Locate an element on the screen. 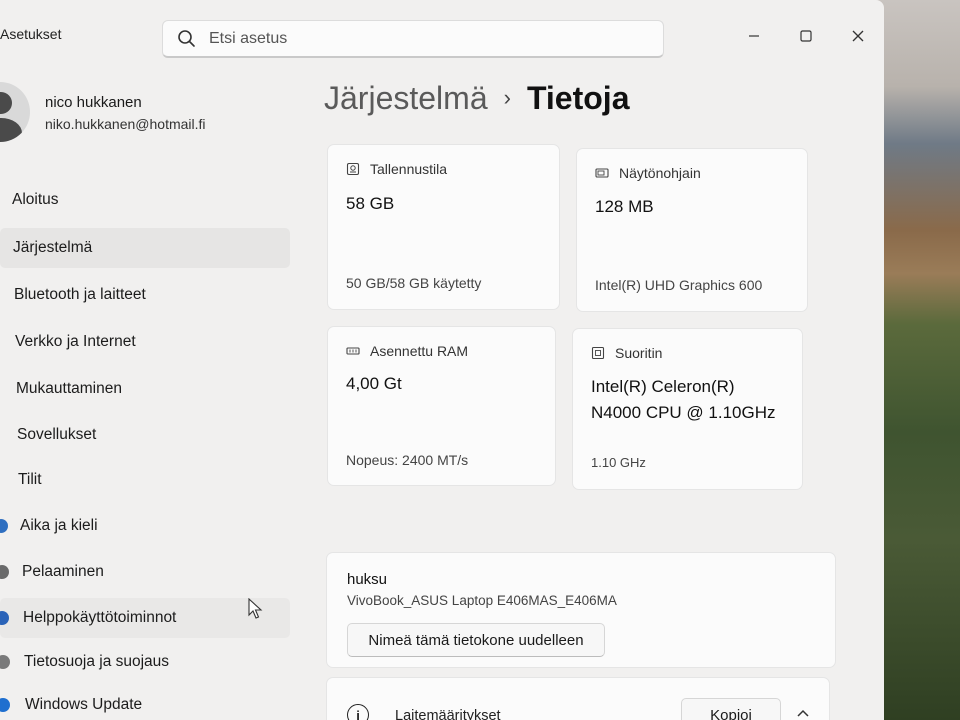  sidebar-item-label: Pelaaminen is located at coordinates (63, 571).